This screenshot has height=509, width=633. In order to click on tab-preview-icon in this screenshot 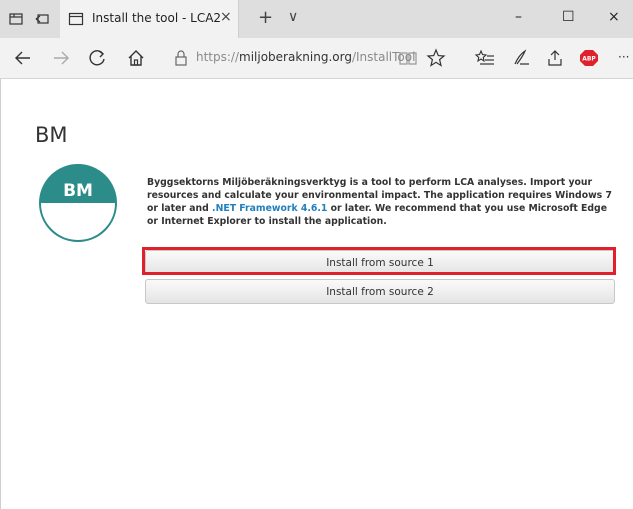, I will do `click(16, 19)`.